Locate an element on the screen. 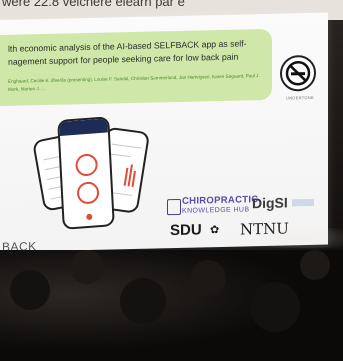 The height and width of the screenshot is (361, 343). top-overlay-text: were 22.8 velchere elearn par e is located at coordinates (93, 4).